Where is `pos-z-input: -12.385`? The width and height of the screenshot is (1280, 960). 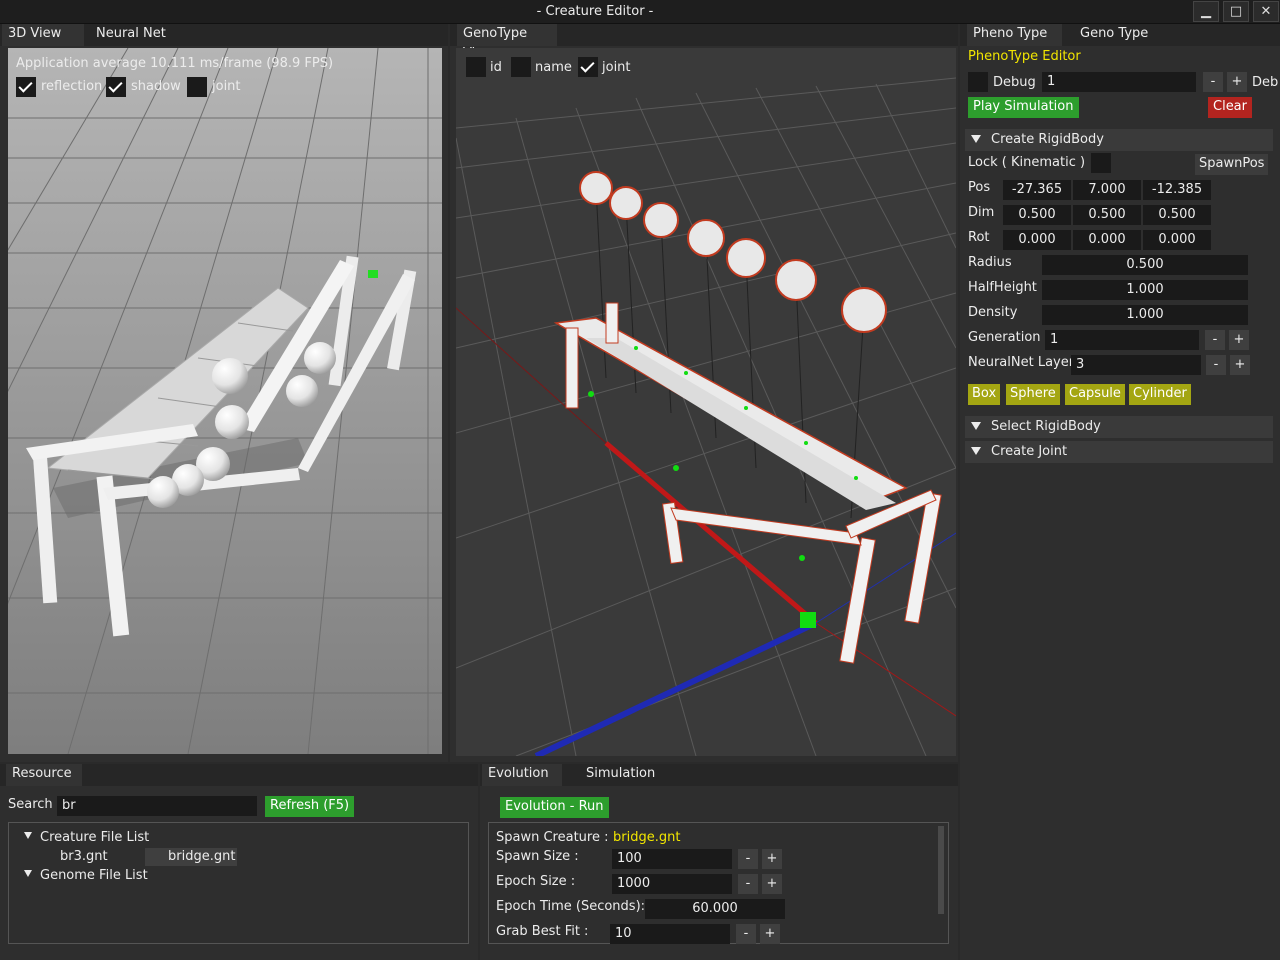 pos-z-input: -12.385 is located at coordinates (1177, 190).